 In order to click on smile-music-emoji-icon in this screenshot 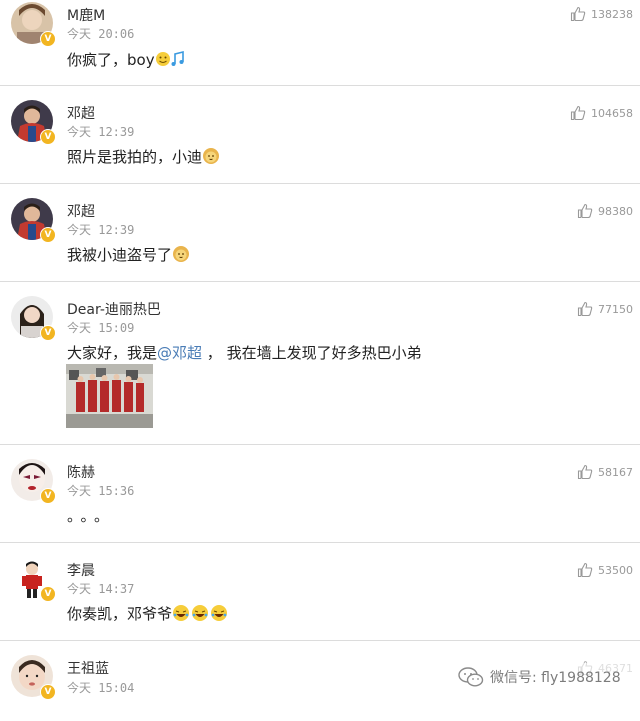, I will do `click(169, 58)`.